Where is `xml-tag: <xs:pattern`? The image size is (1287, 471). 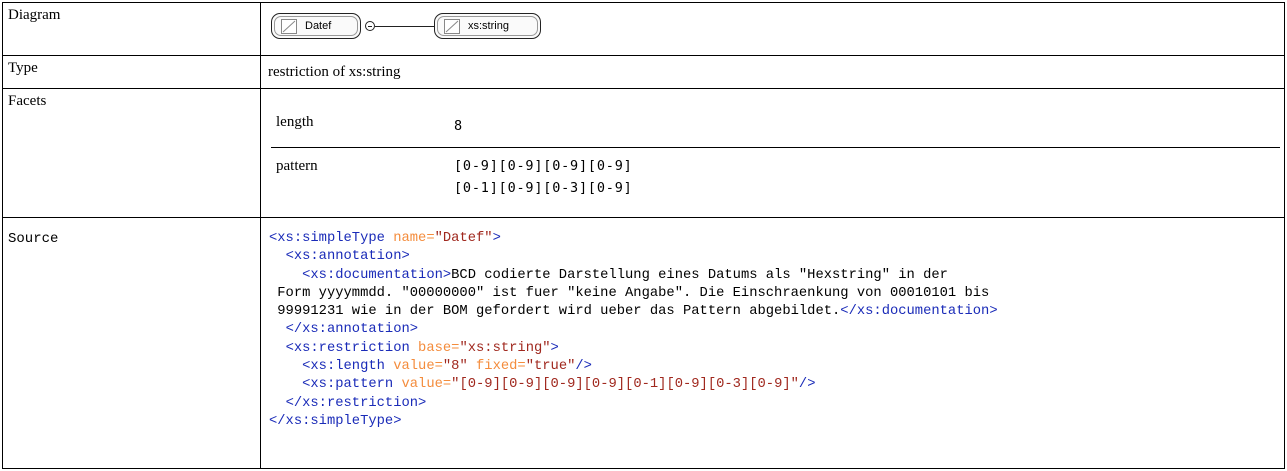
xml-tag: <xs:pattern is located at coordinates (348, 385).